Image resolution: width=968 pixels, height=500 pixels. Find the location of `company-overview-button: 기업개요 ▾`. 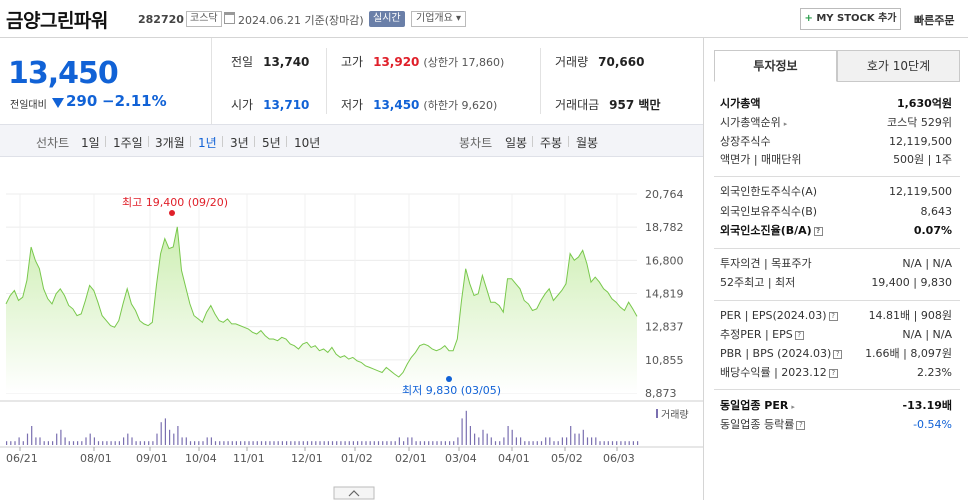

company-overview-button: 기업개요 ▾ is located at coordinates (438, 19).